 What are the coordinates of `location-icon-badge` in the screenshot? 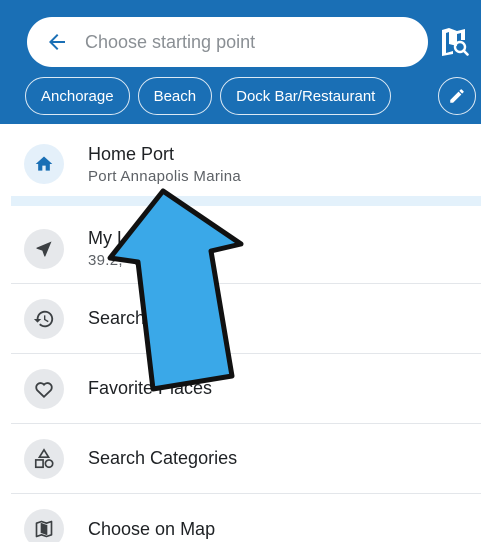 It's located at (44, 248).